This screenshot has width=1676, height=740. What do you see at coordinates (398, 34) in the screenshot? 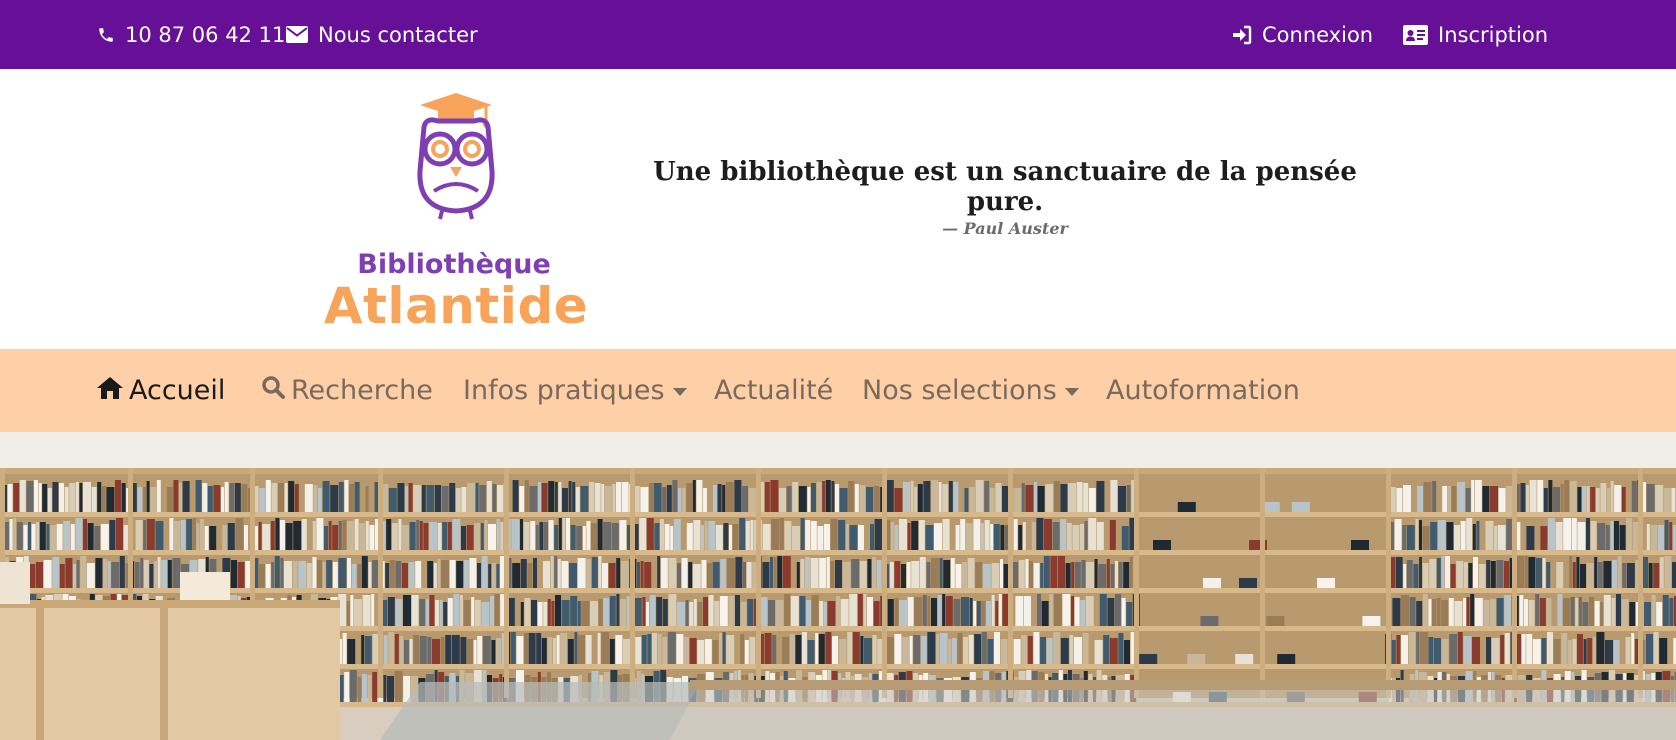
I see `contact-label: Nous contacter` at bounding box center [398, 34].